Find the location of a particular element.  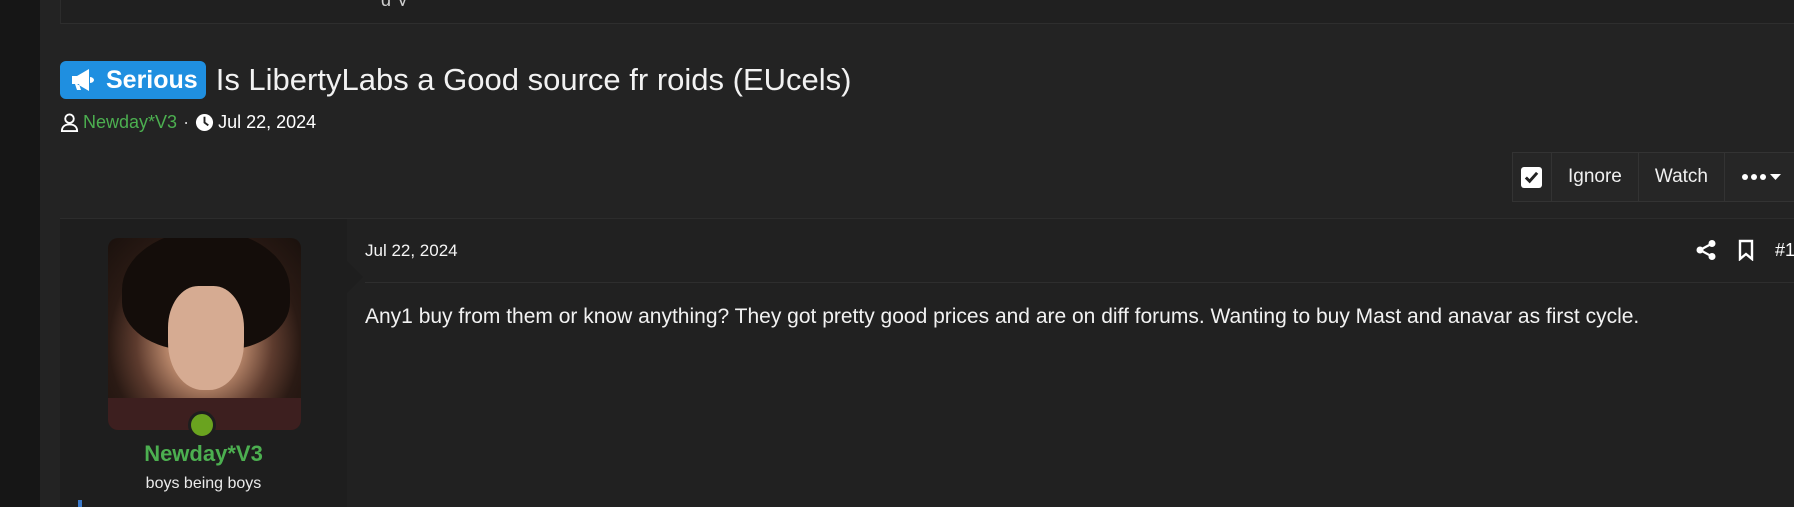

post-number-link: #1 is located at coordinates (1784, 250).